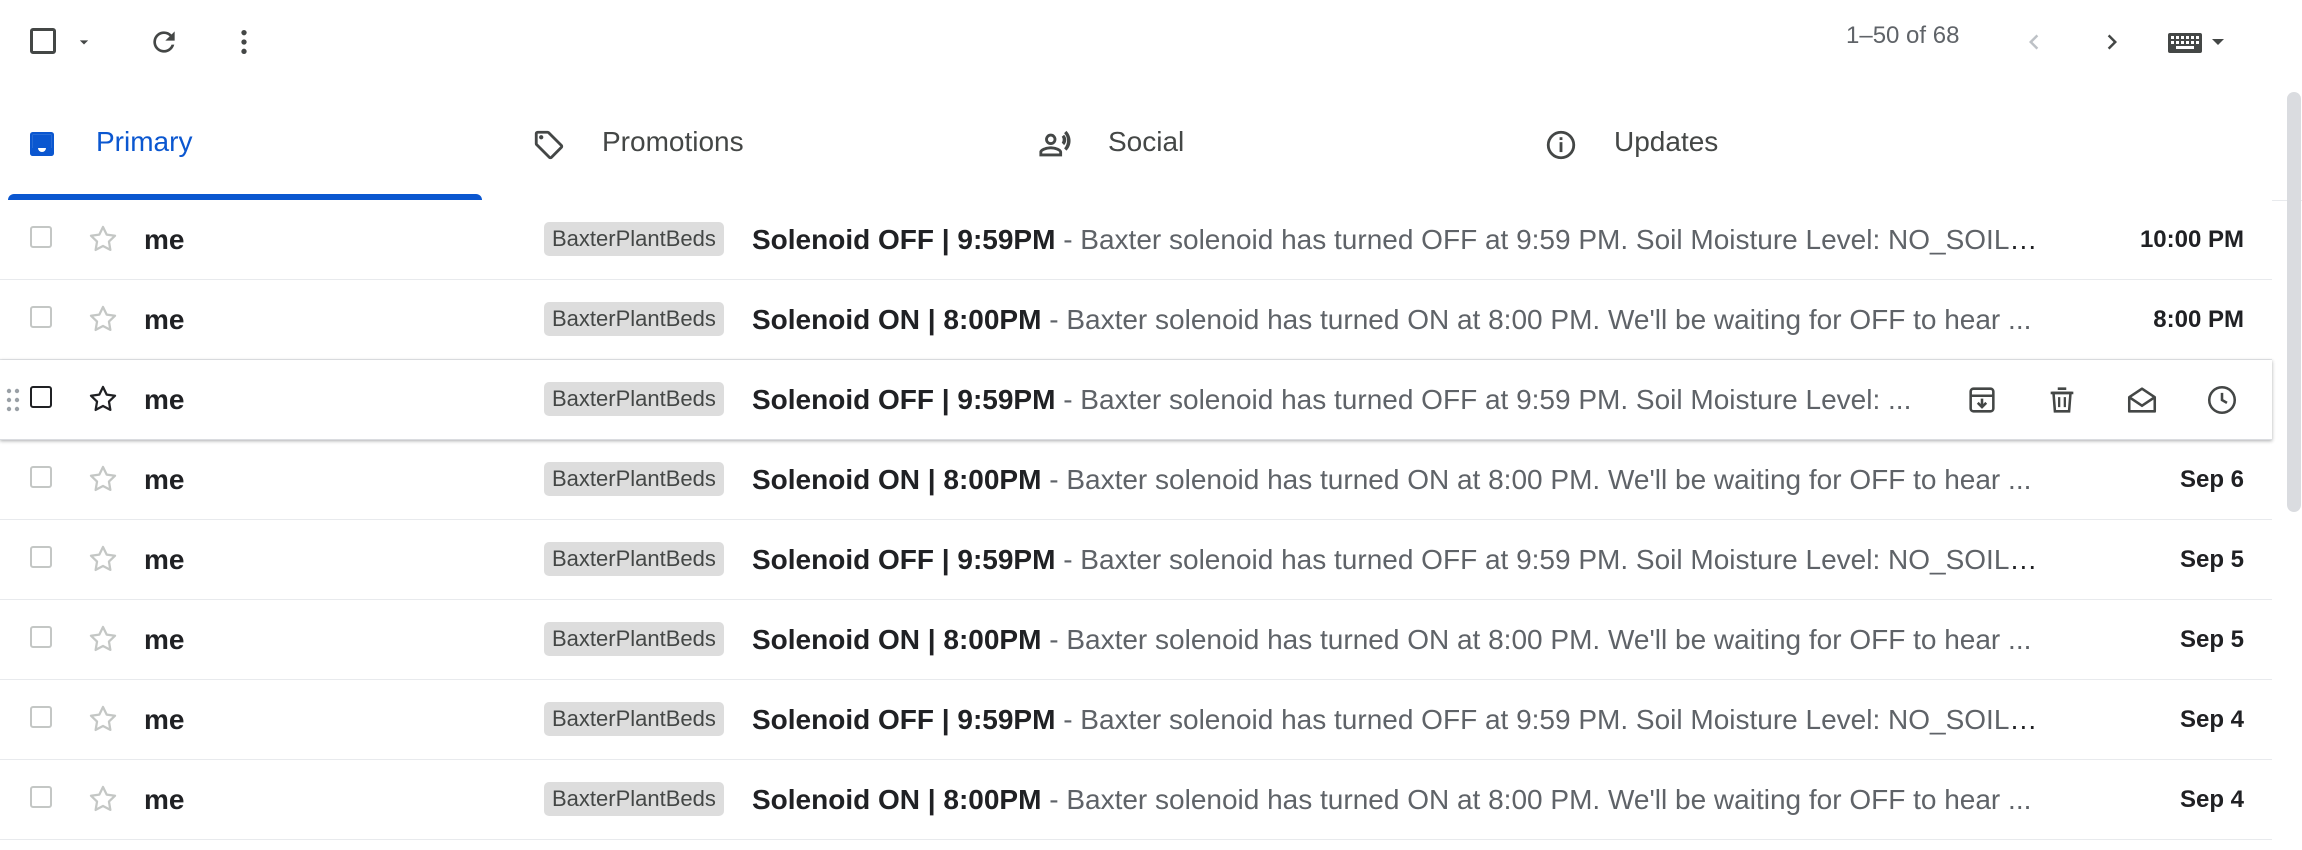 This screenshot has width=2302, height=850. What do you see at coordinates (84, 42) in the screenshot?
I see `caret-down-icon` at bounding box center [84, 42].